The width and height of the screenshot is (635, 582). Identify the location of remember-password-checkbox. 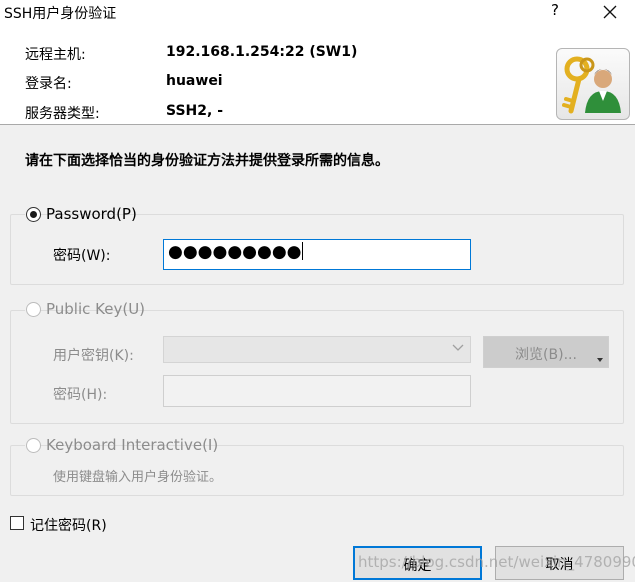
(17, 523).